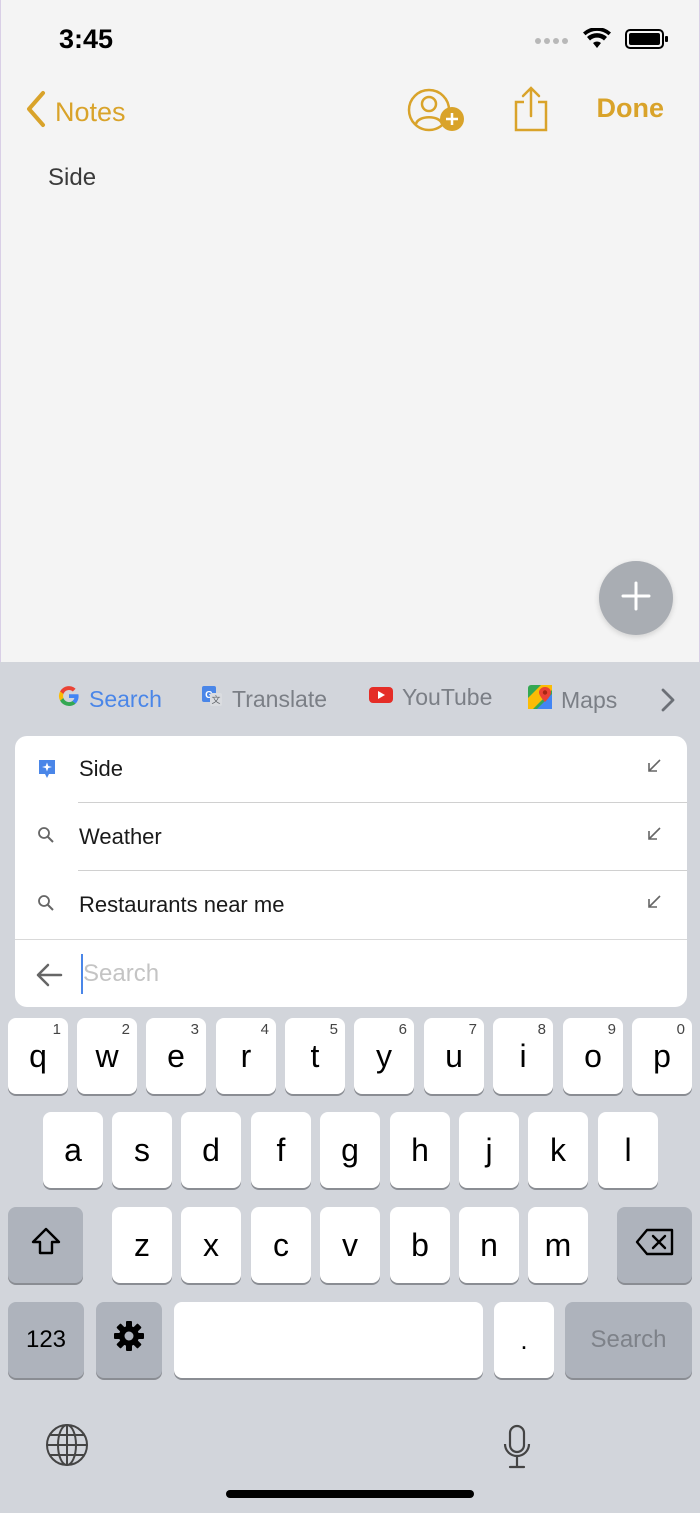 The width and height of the screenshot is (700, 1513). What do you see at coordinates (602, 41) in the screenshot?
I see `status-icons` at bounding box center [602, 41].